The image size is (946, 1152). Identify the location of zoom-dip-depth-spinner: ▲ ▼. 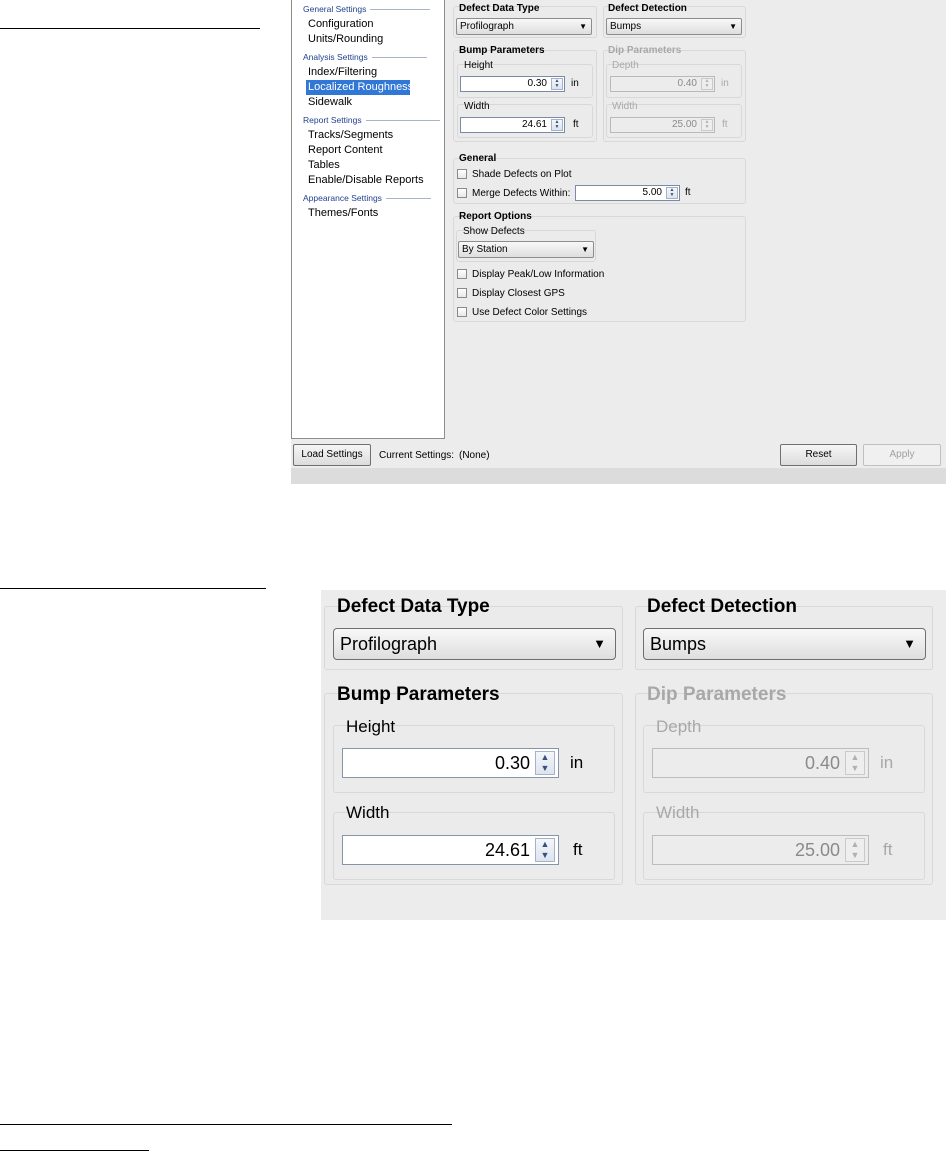
(855, 763).